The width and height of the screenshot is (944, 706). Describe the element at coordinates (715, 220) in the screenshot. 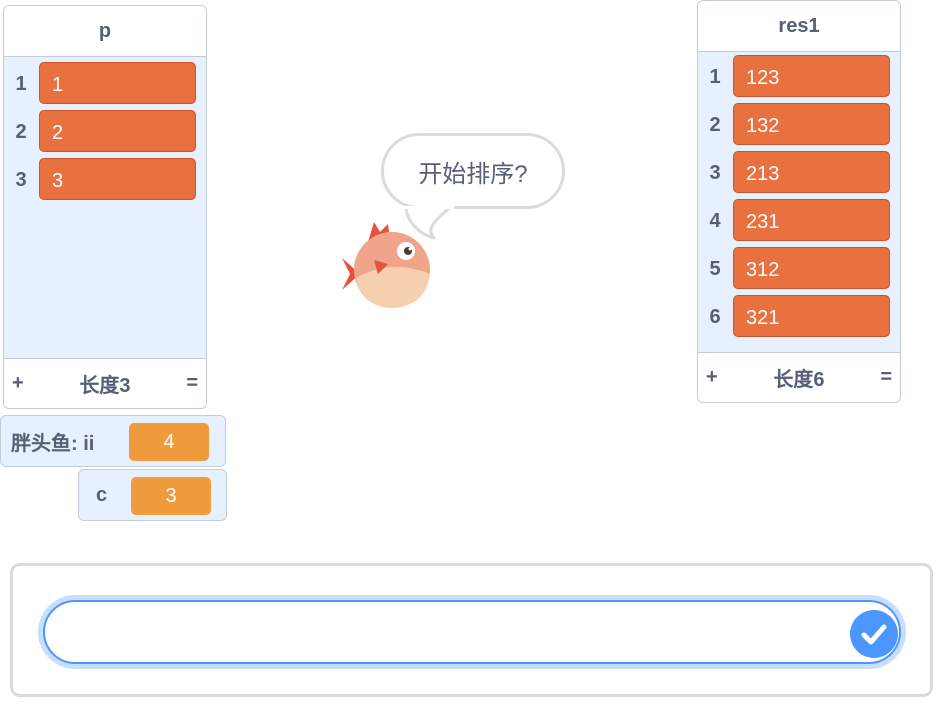

I see `row-index: 4` at that location.